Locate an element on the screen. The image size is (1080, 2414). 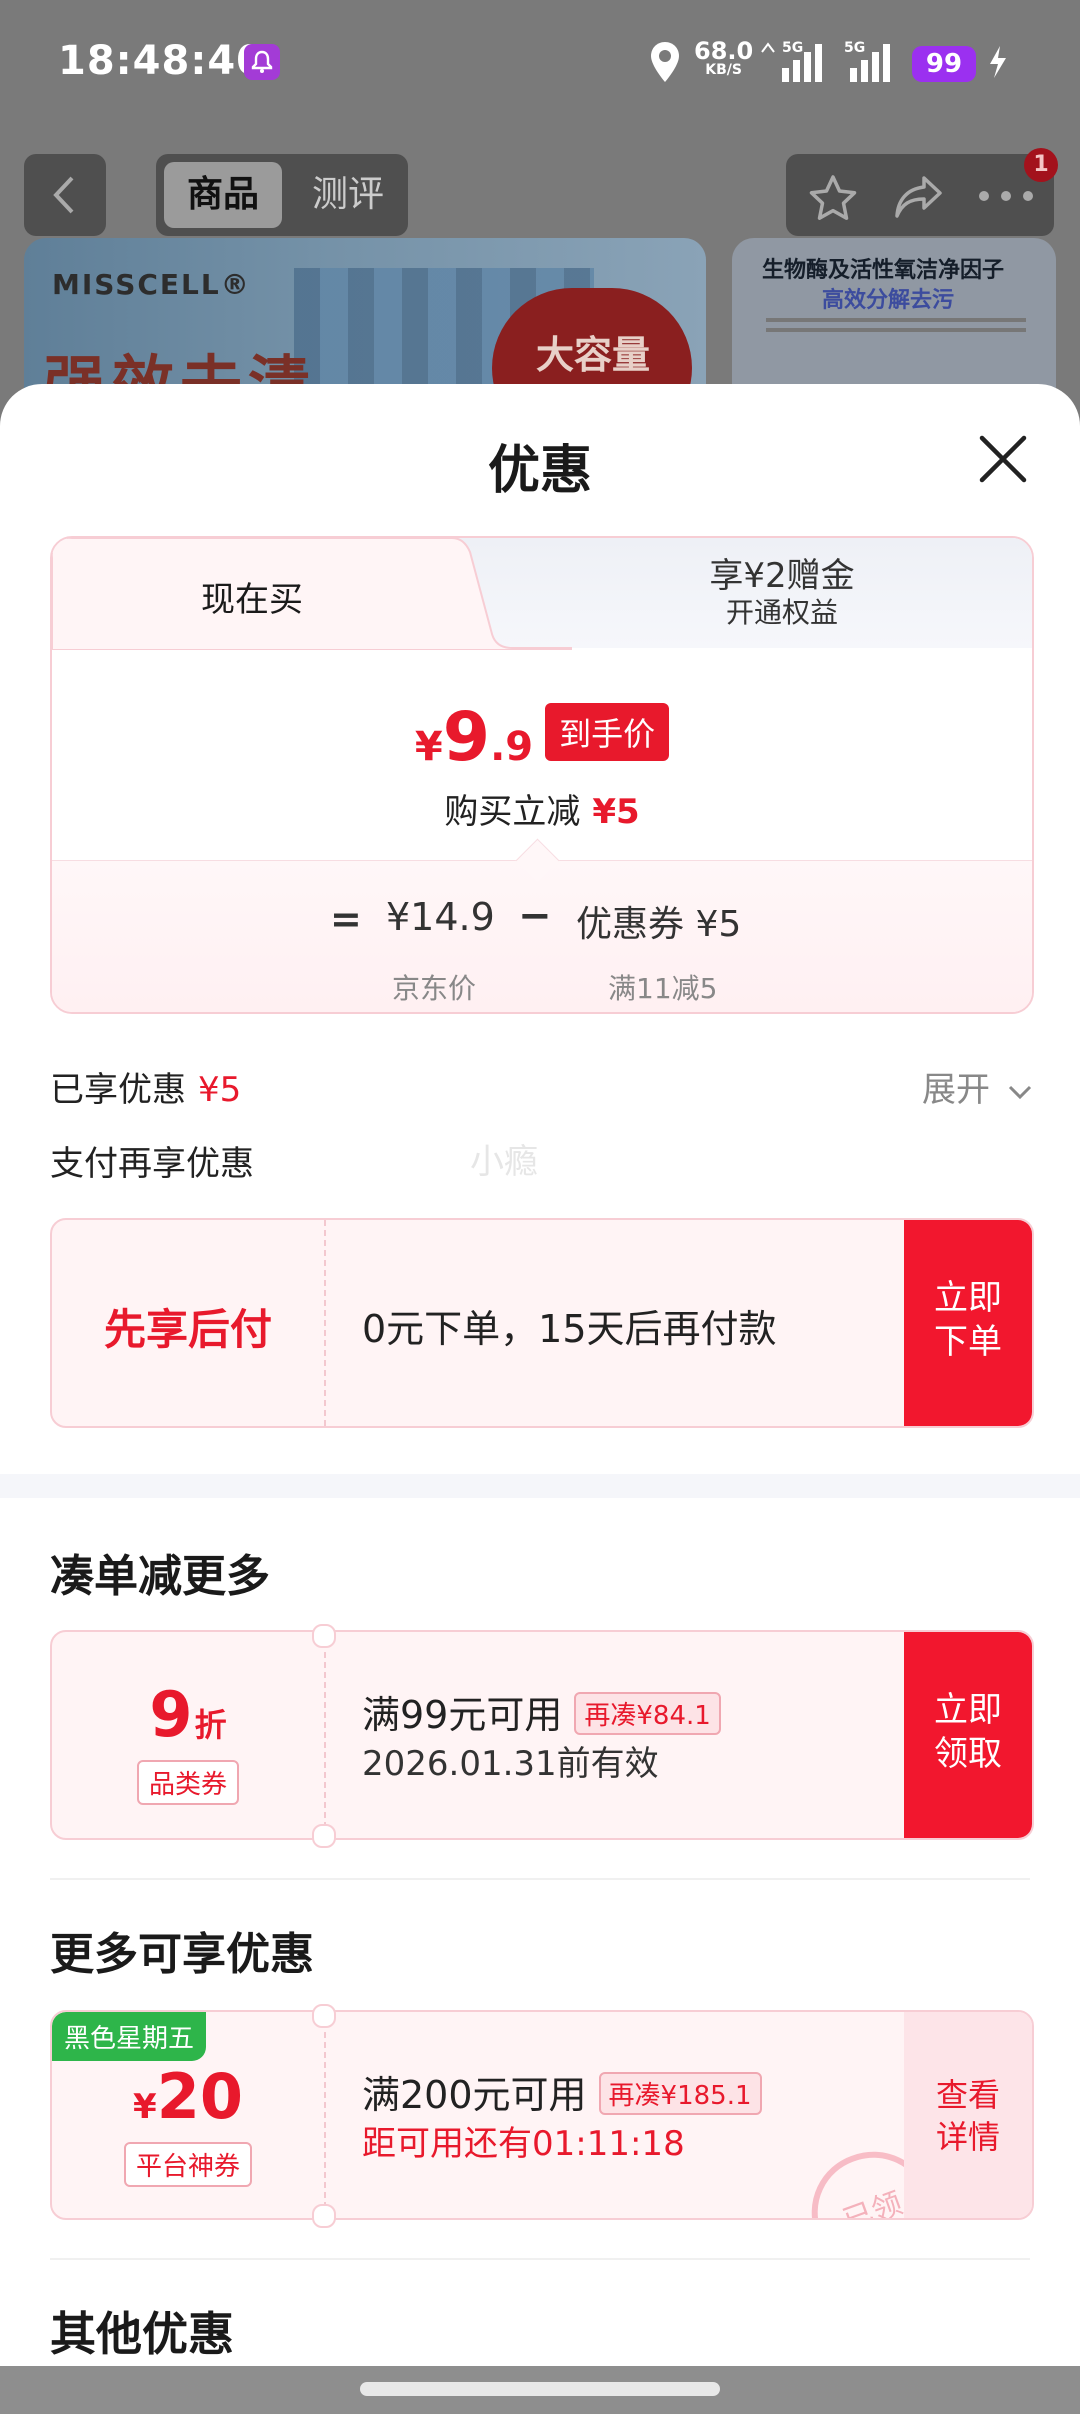
coupon-countdown: 距可用还有01:11:18 is located at coordinates (523, 2144).